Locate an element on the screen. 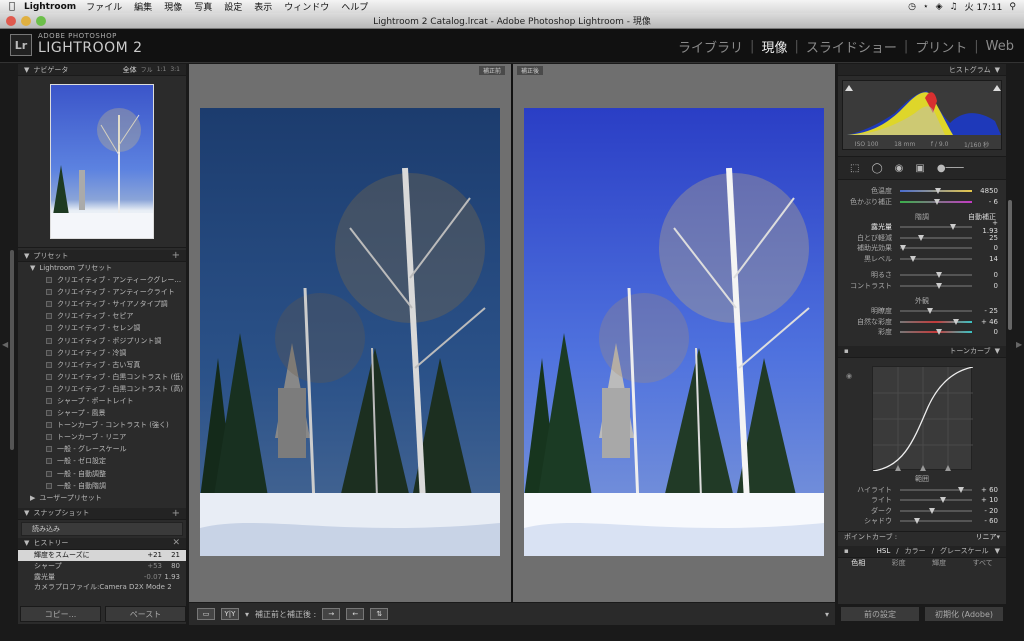 The image size is (1024, 641). slider-value: 0 is located at coordinates (987, 275).